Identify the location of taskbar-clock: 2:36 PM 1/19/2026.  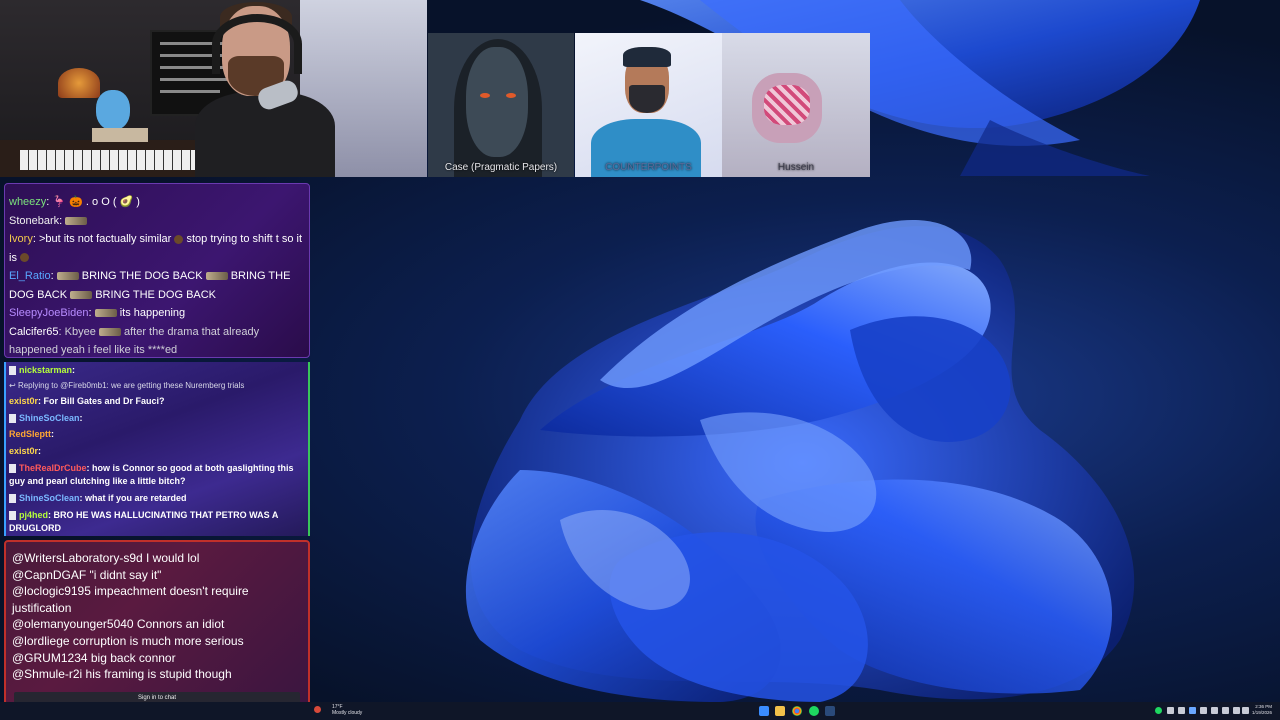
(1262, 710).